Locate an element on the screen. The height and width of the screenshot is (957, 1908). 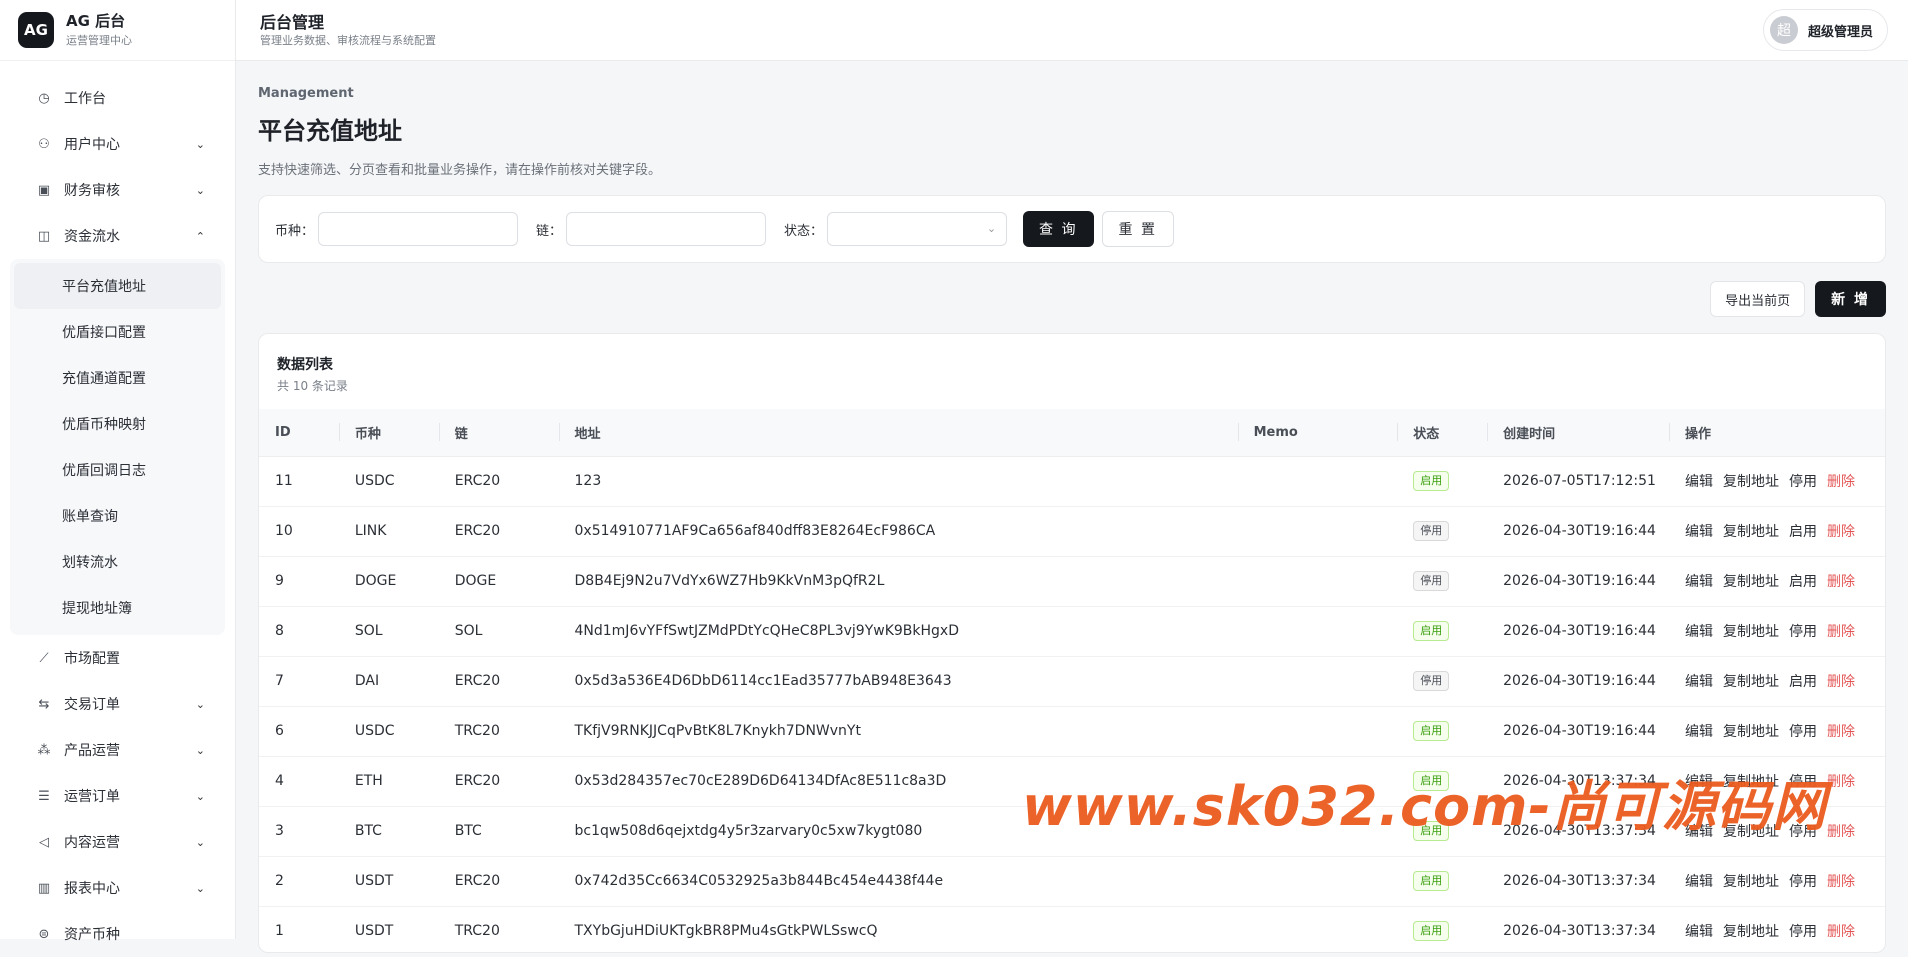
coin-input is located at coordinates (418, 229).